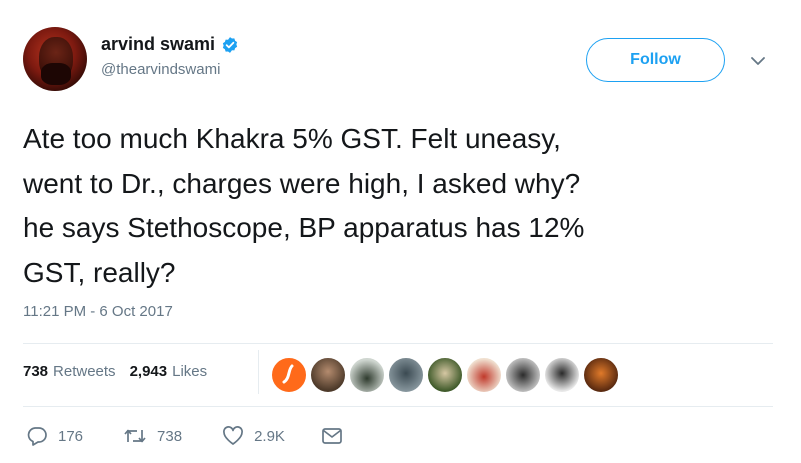 The height and width of the screenshot is (463, 801). Describe the element at coordinates (398, 343) in the screenshot. I see `divider-top` at that location.